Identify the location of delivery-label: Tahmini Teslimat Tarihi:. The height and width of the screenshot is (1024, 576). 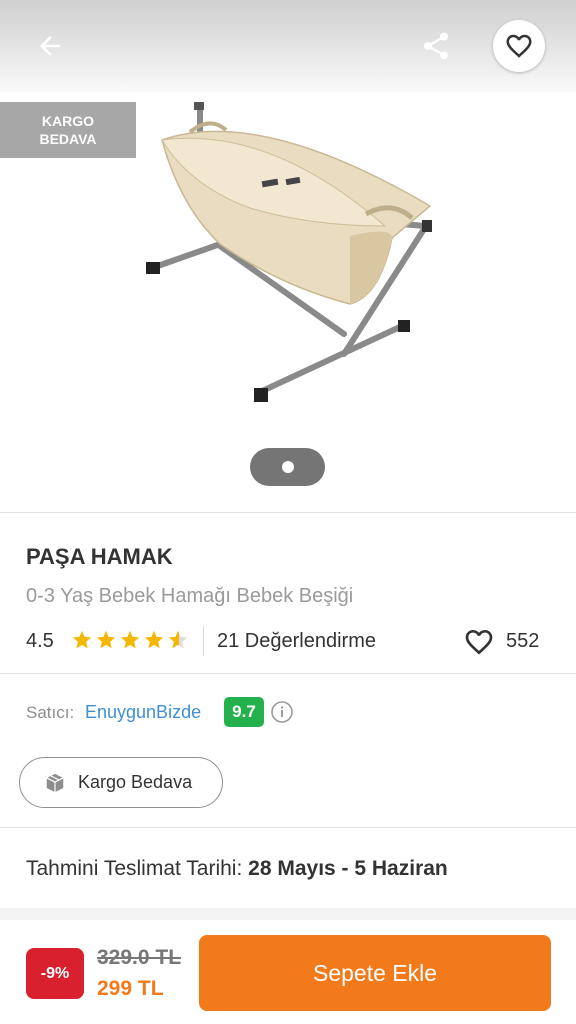
(134, 868).